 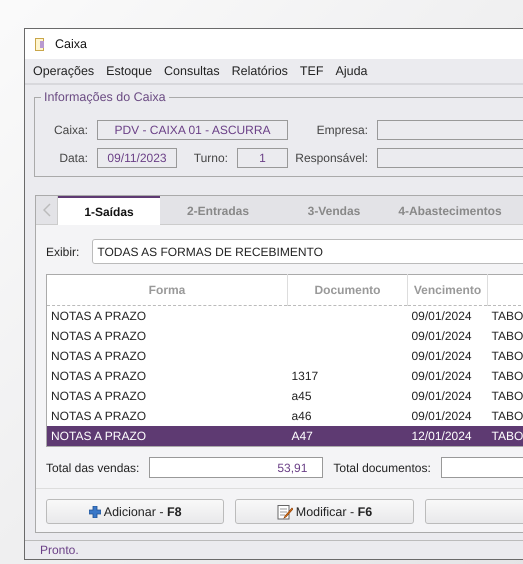 I want to click on table-cell: a45, so click(x=348, y=396).